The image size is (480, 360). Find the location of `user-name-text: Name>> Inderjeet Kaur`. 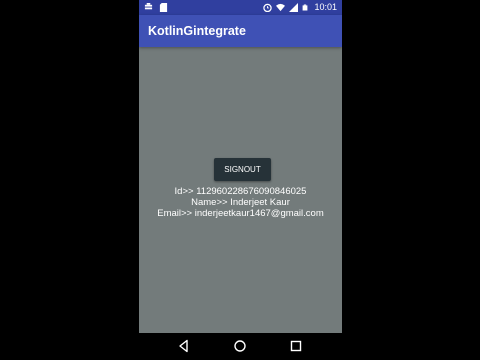

user-name-text: Name>> Inderjeet Kaur is located at coordinates (240, 202).